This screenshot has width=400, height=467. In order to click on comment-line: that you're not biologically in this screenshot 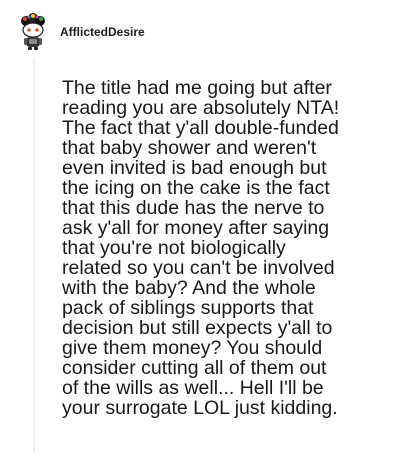, I will do `click(174, 248)`.